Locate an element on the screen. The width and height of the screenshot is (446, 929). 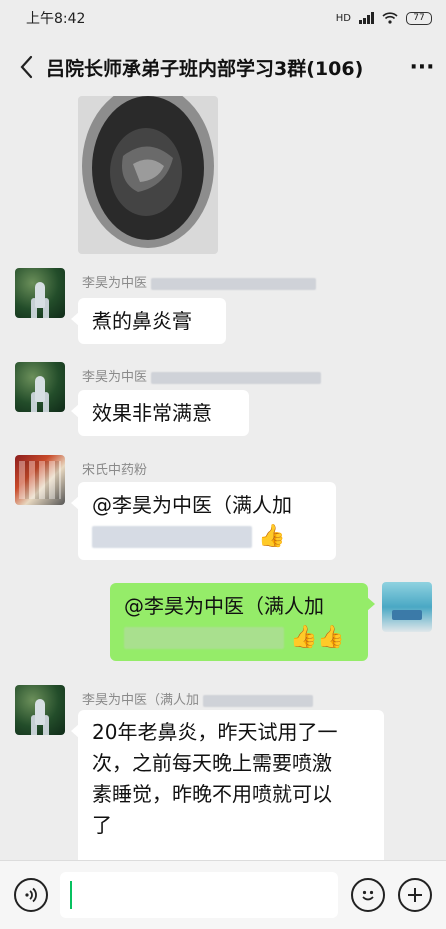
message-bubble: @李昊为中医（满人加 👍 is located at coordinates (203, 521).